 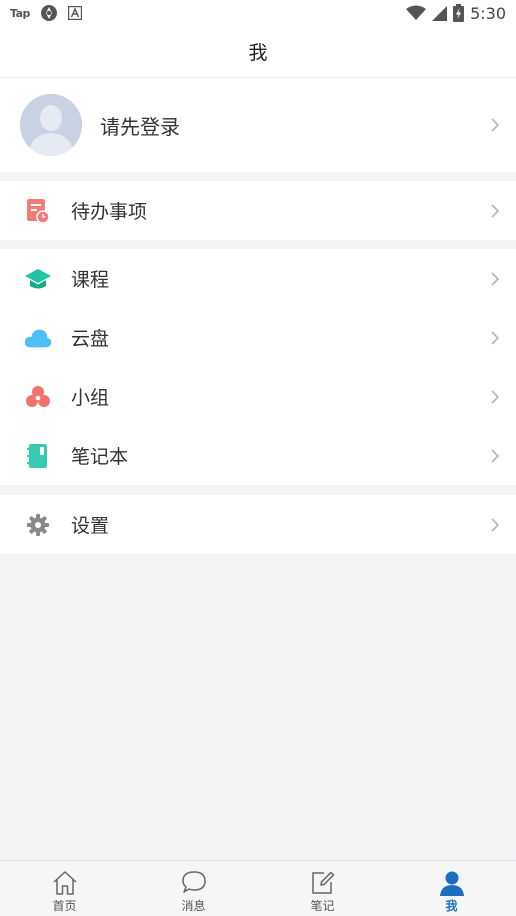 What do you see at coordinates (38, 211) in the screenshot?
I see `todo-icon` at bounding box center [38, 211].